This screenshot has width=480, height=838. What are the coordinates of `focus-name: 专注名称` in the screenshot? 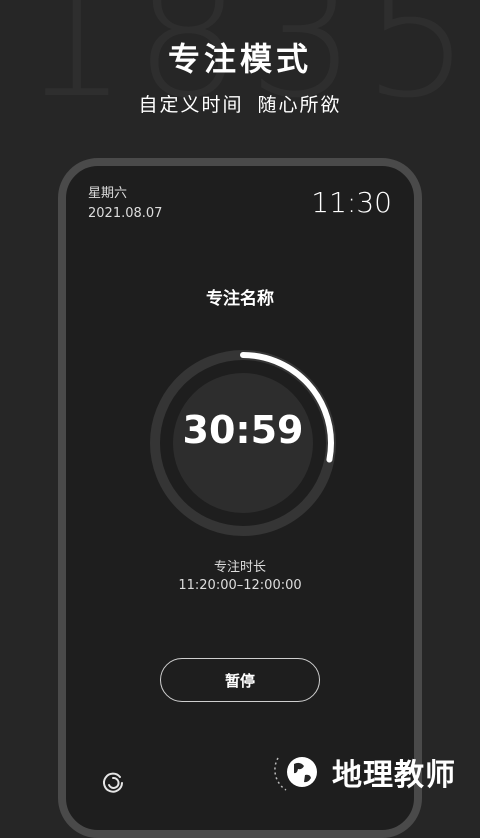 It's located at (240, 299).